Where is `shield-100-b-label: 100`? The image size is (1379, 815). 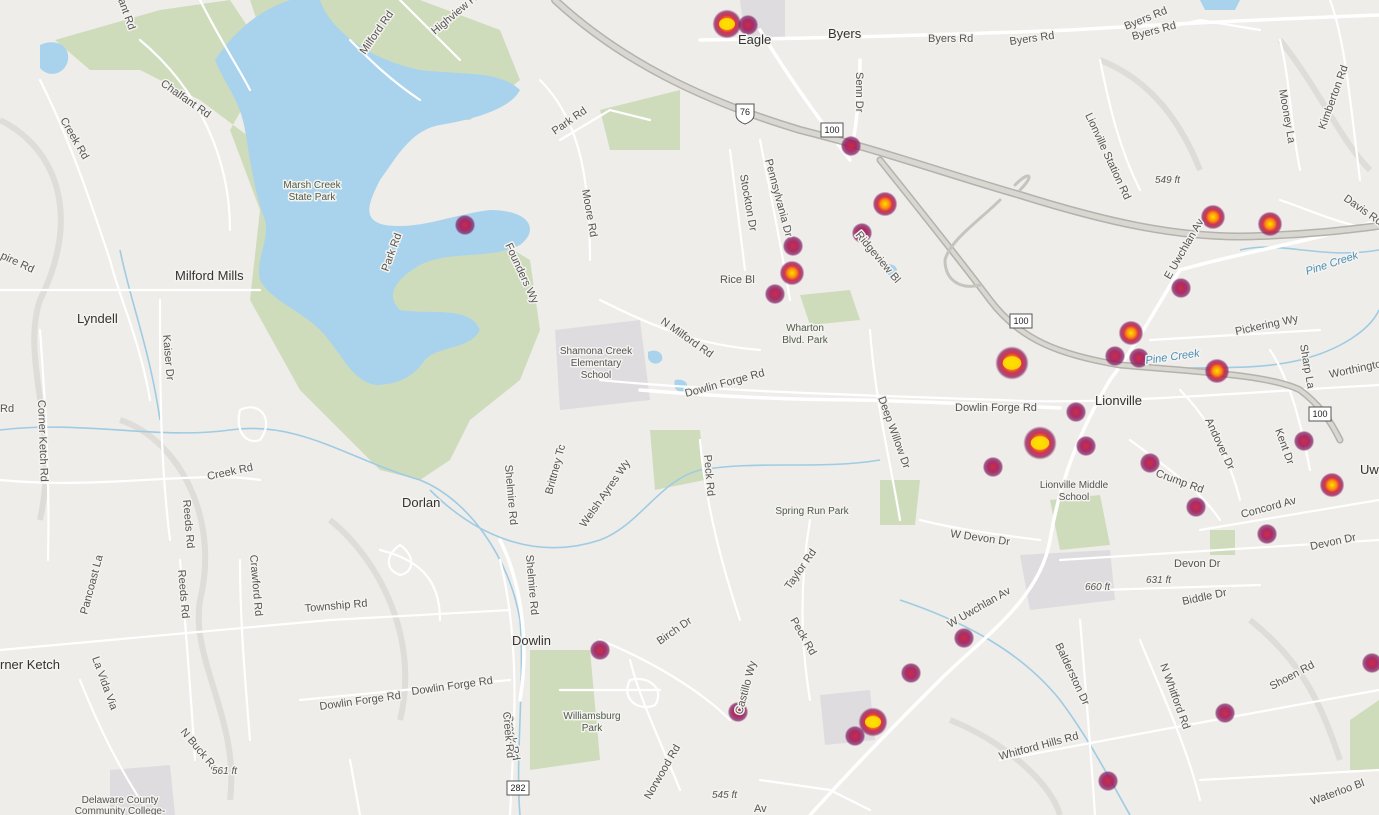
shield-100-b-label: 100 is located at coordinates (1020, 321).